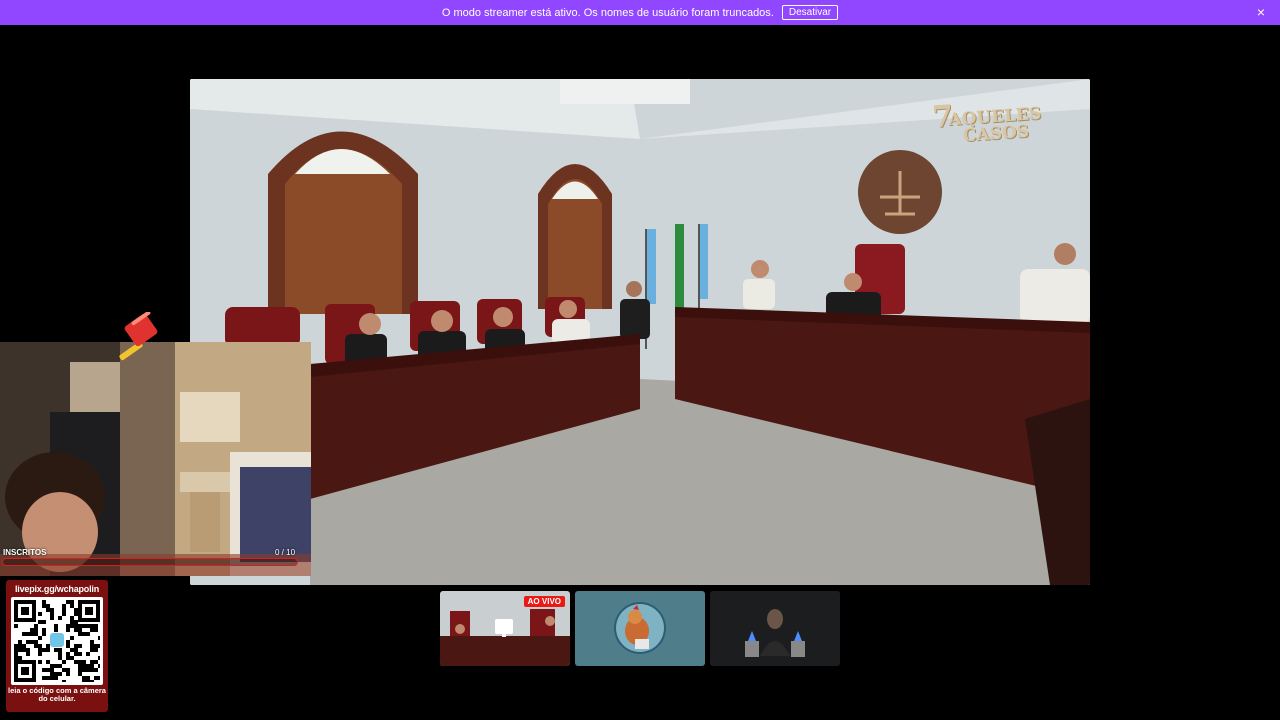  I want to click on stream-thumbnail-rooster, so click(640, 628).